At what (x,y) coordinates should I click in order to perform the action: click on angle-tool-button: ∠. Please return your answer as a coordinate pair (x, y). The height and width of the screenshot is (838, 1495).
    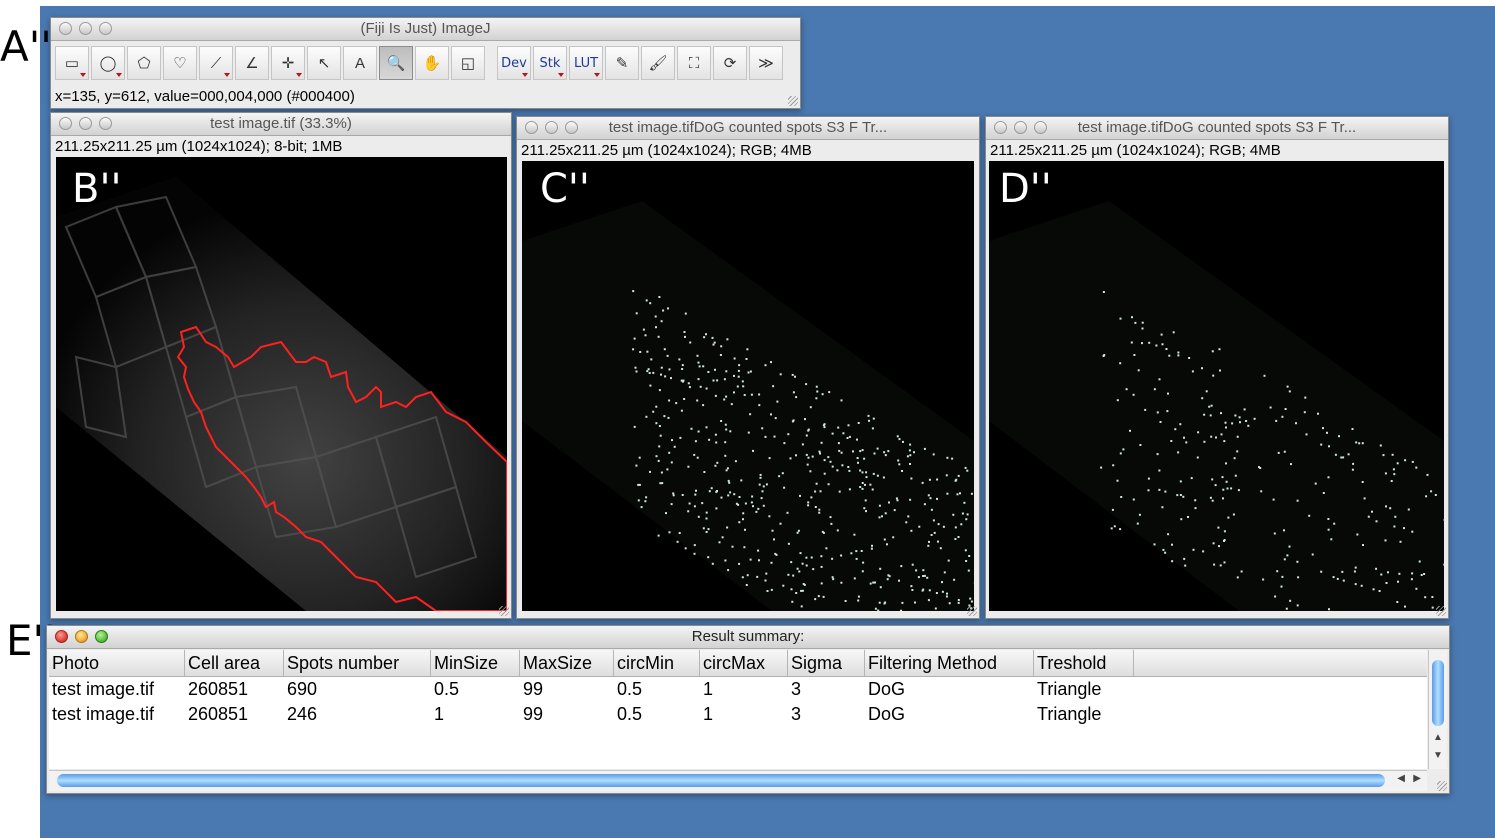
    Looking at the image, I should click on (252, 63).